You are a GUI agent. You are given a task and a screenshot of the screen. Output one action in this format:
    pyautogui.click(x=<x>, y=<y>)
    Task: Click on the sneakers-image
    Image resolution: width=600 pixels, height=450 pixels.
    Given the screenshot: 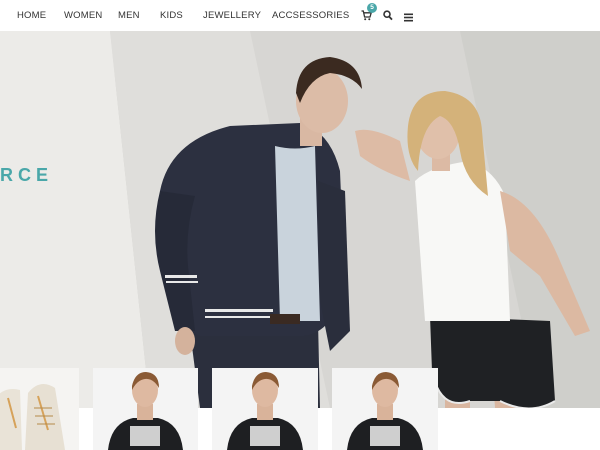 What is the action you would take?
    pyautogui.click(x=39, y=409)
    